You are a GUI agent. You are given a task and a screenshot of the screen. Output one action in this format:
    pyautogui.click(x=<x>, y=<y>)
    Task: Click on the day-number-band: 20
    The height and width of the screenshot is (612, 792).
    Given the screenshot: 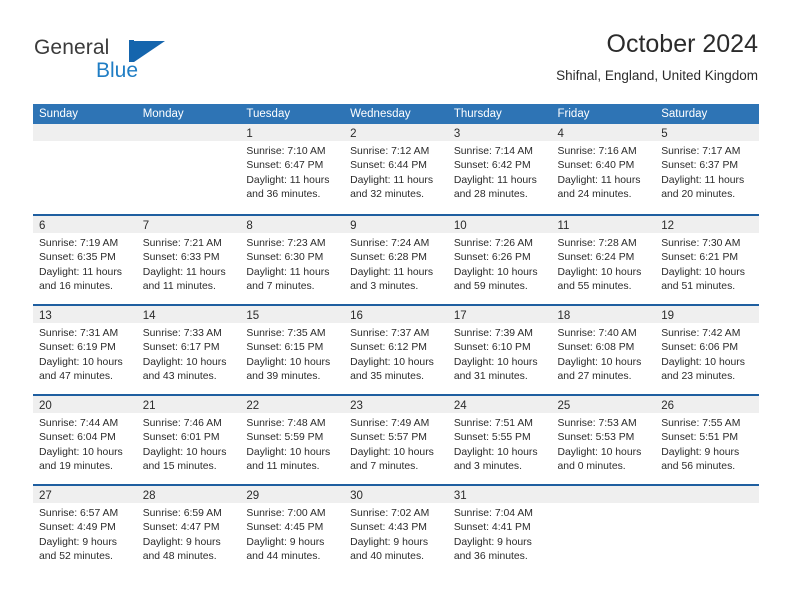 What is the action you would take?
    pyautogui.click(x=85, y=404)
    